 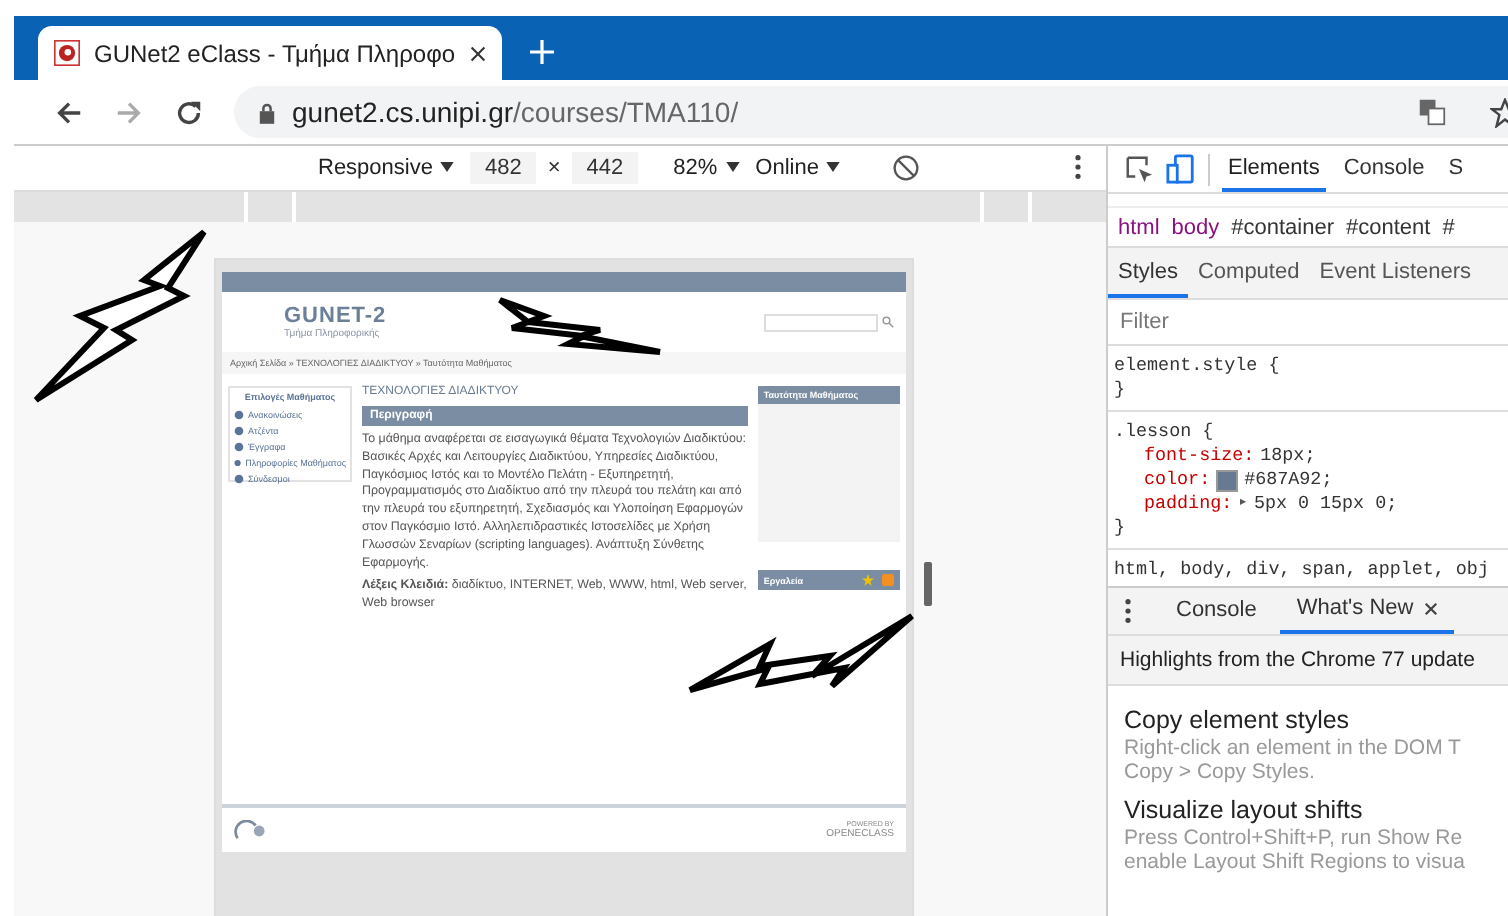 I want to click on css-property: padding:, so click(x=1188, y=504).